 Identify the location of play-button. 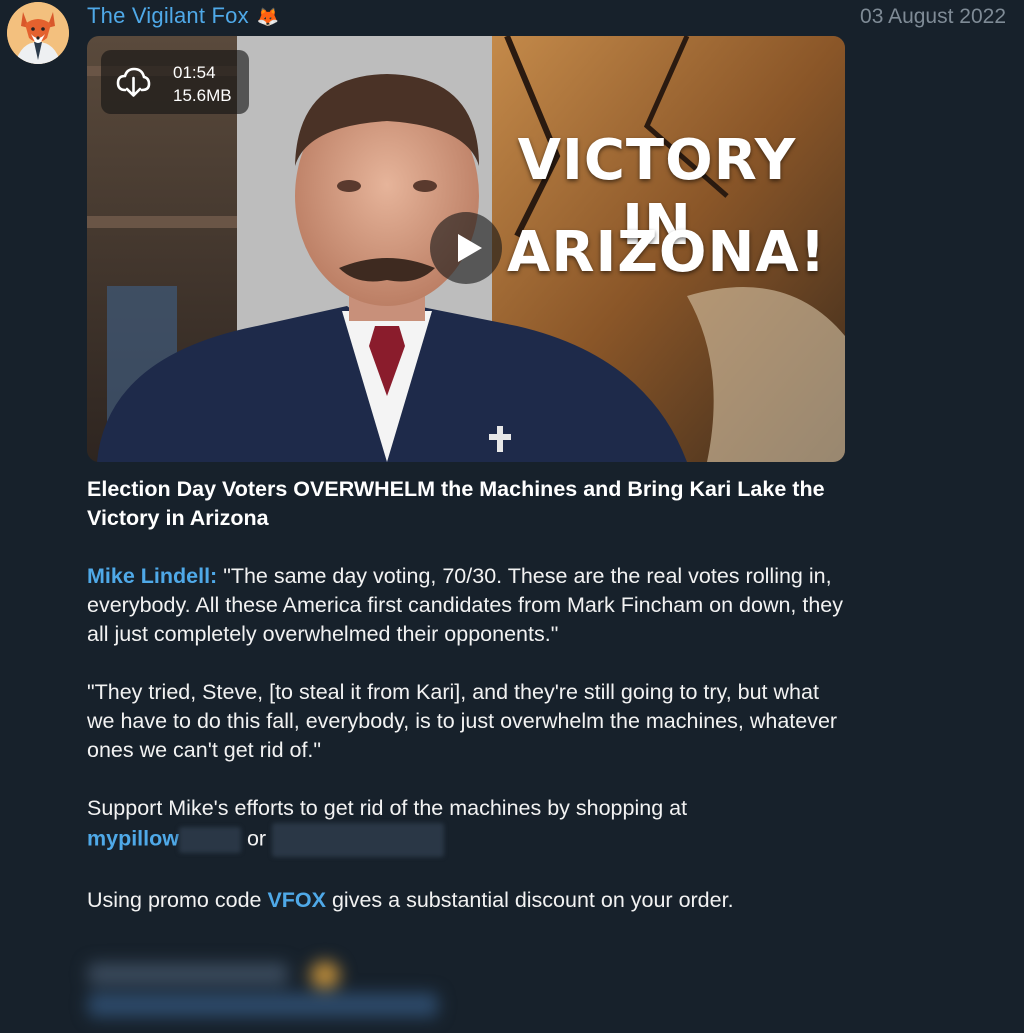
(466, 248).